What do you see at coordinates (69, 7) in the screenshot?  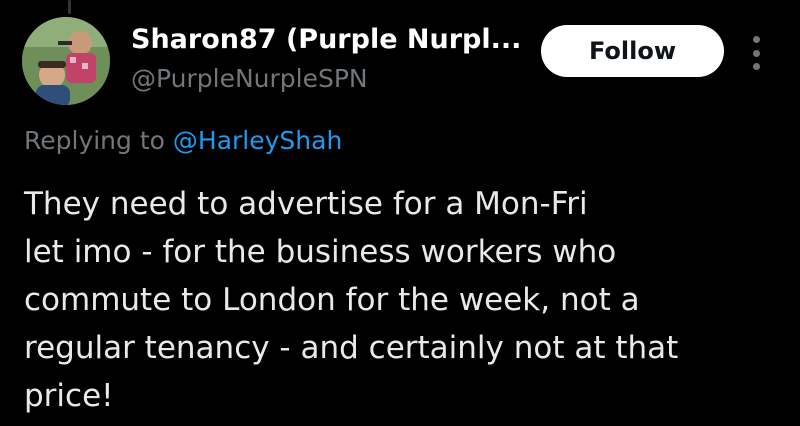 I see `thread-connector-line` at bounding box center [69, 7].